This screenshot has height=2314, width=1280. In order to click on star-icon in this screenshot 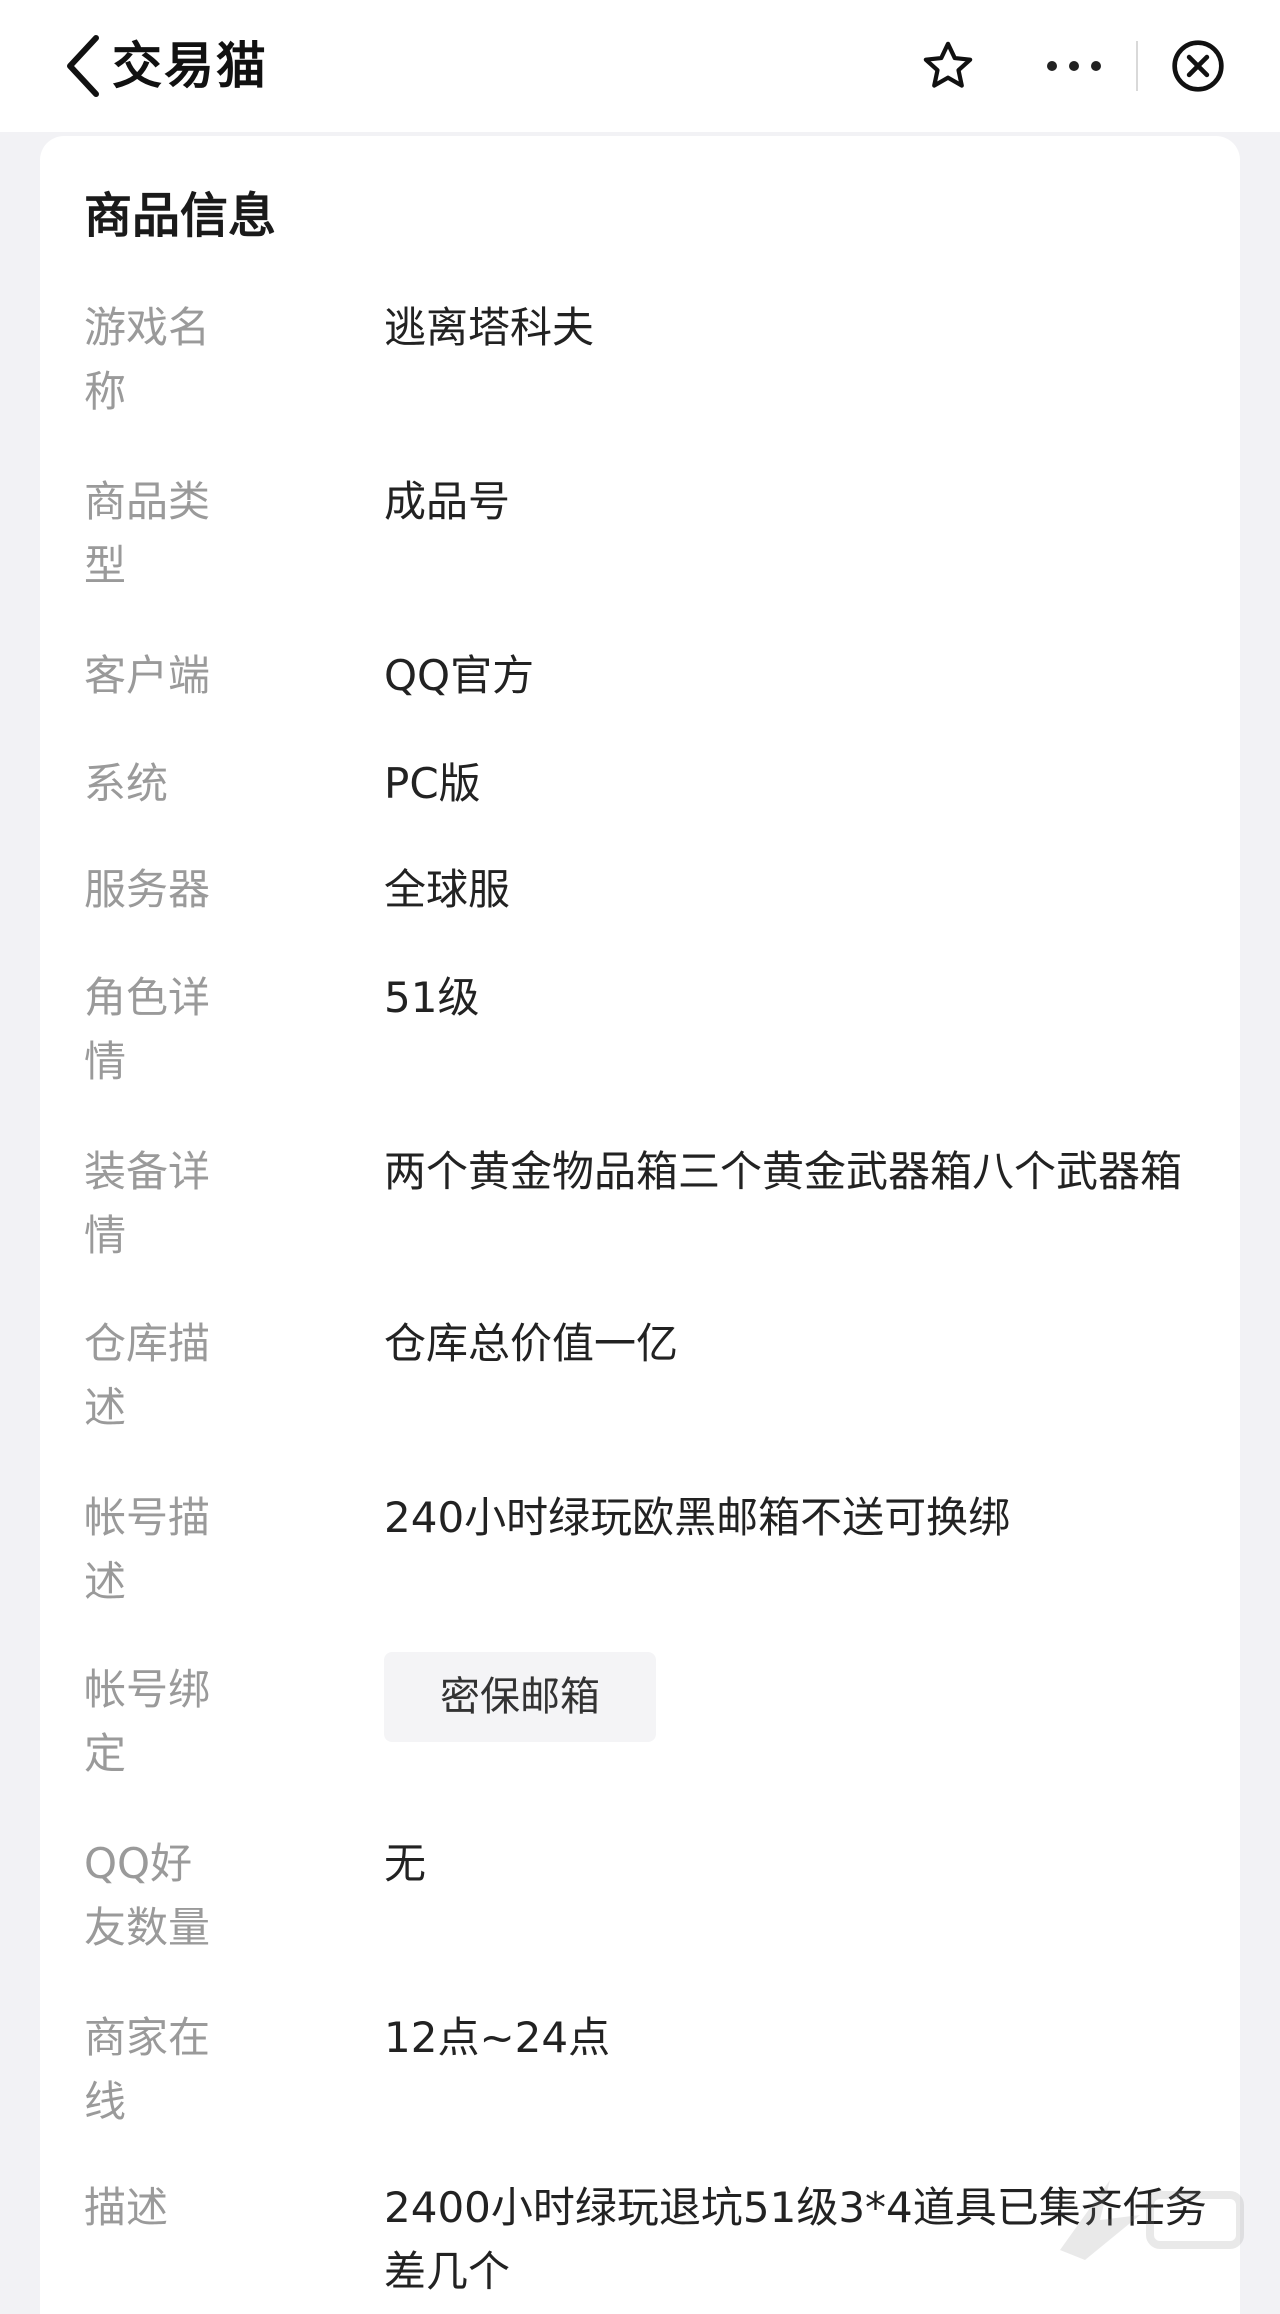, I will do `click(948, 64)`.